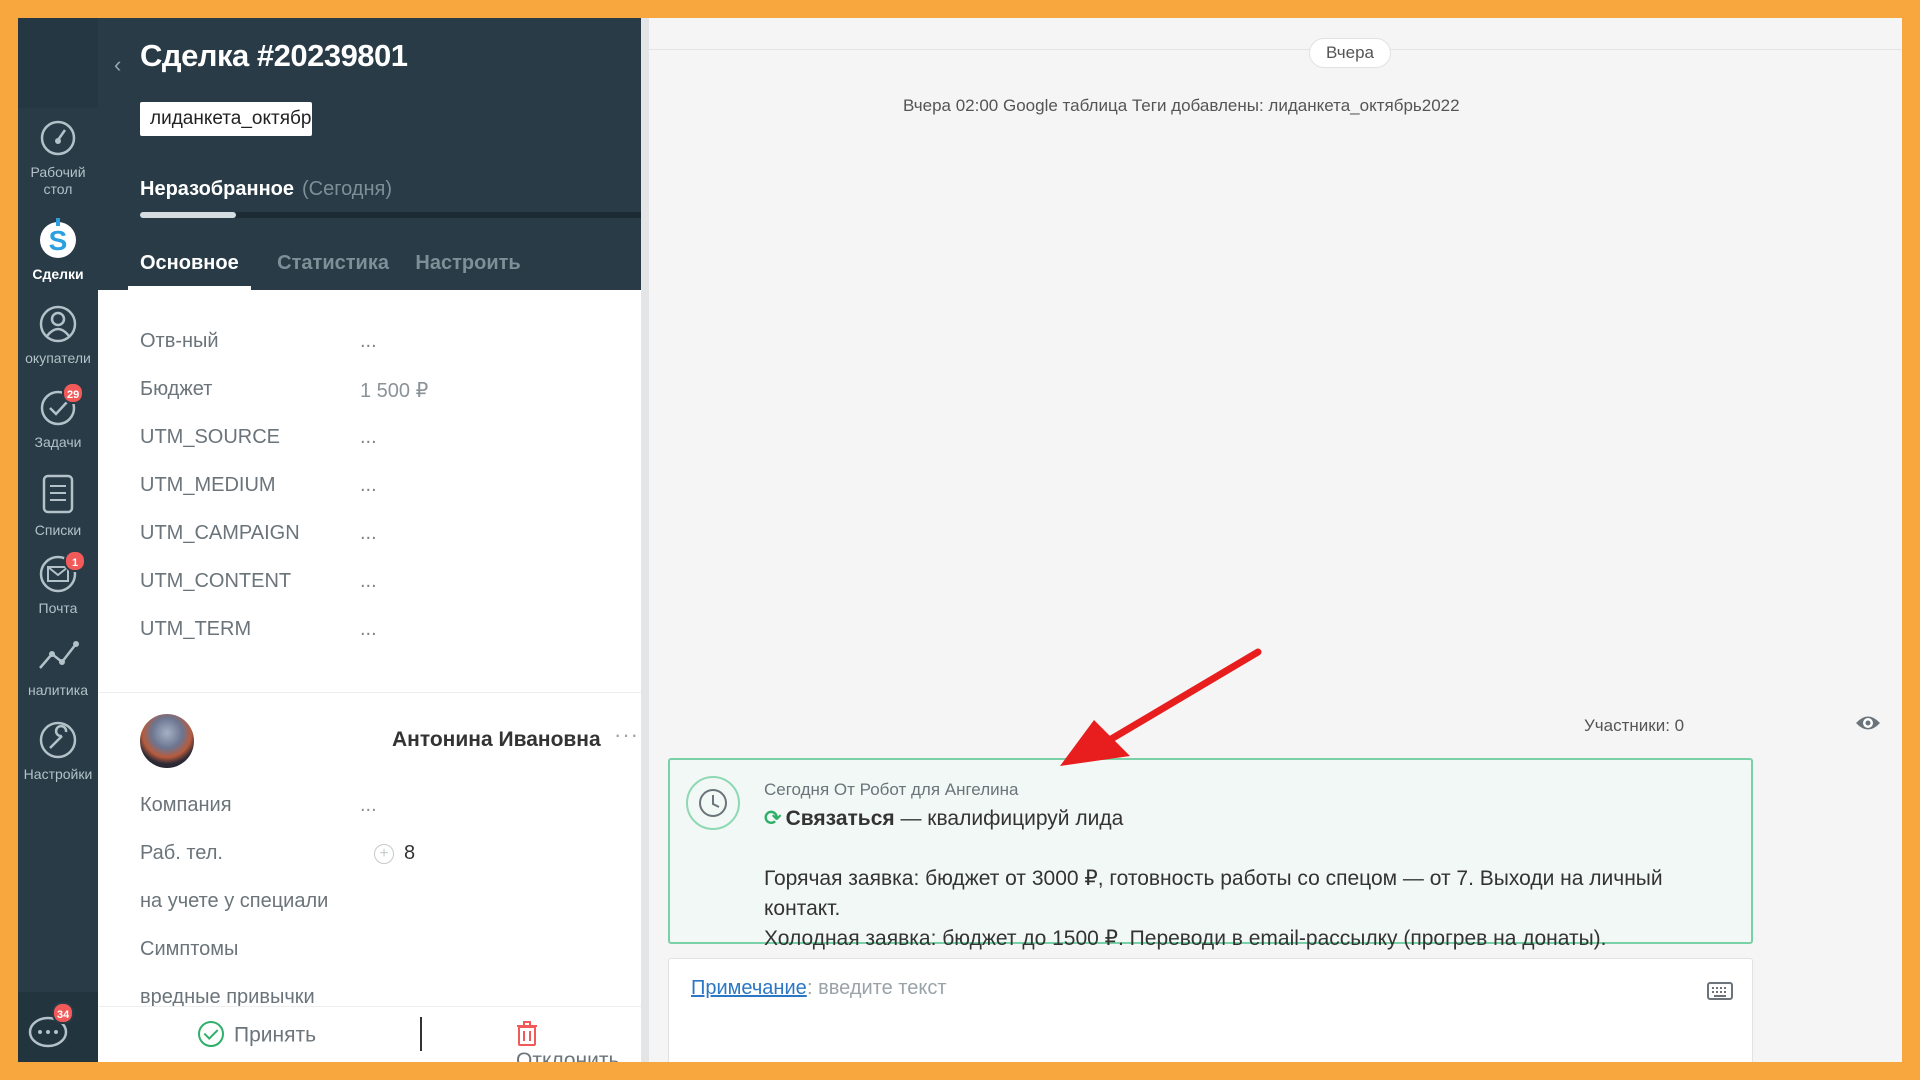 The image size is (1920, 1080). I want to click on back-chevron-icon: ‹, so click(117, 65).